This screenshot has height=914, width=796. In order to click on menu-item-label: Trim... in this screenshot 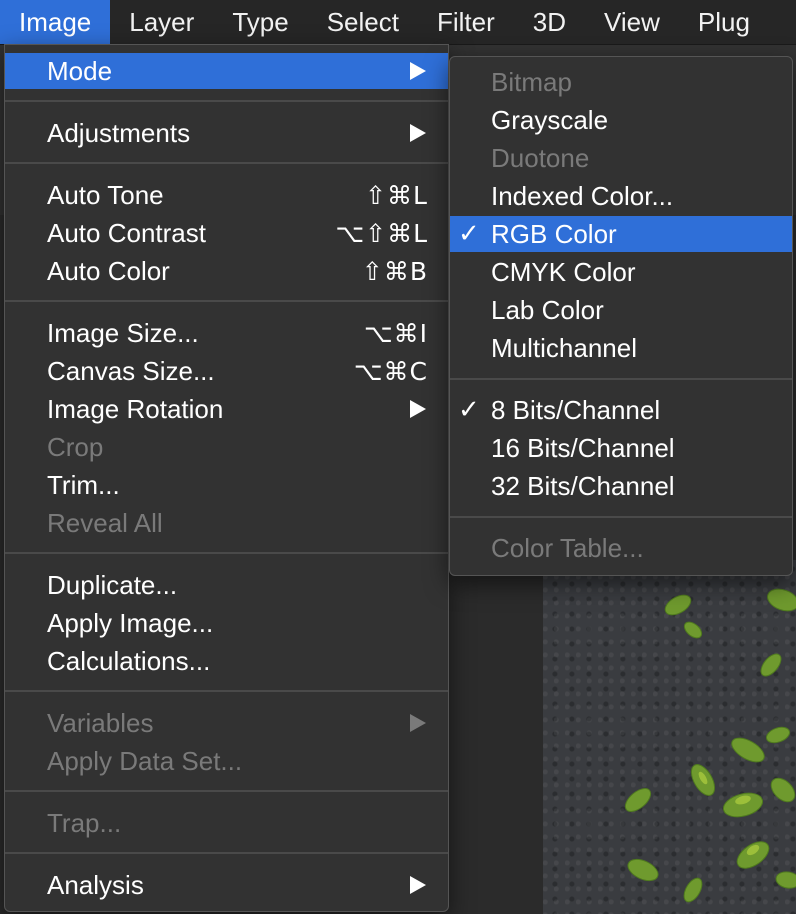, I will do `click(83, 484)`.